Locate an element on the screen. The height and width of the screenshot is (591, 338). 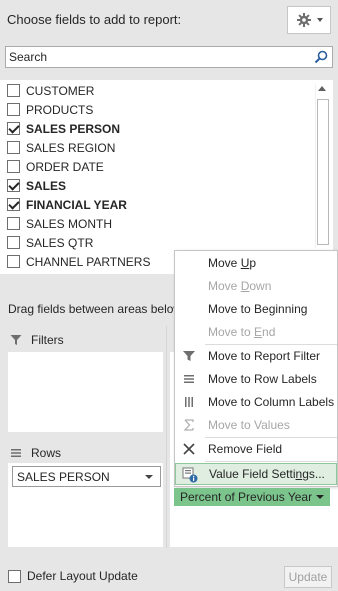
columns-icon is located at coordinates (189, 402).